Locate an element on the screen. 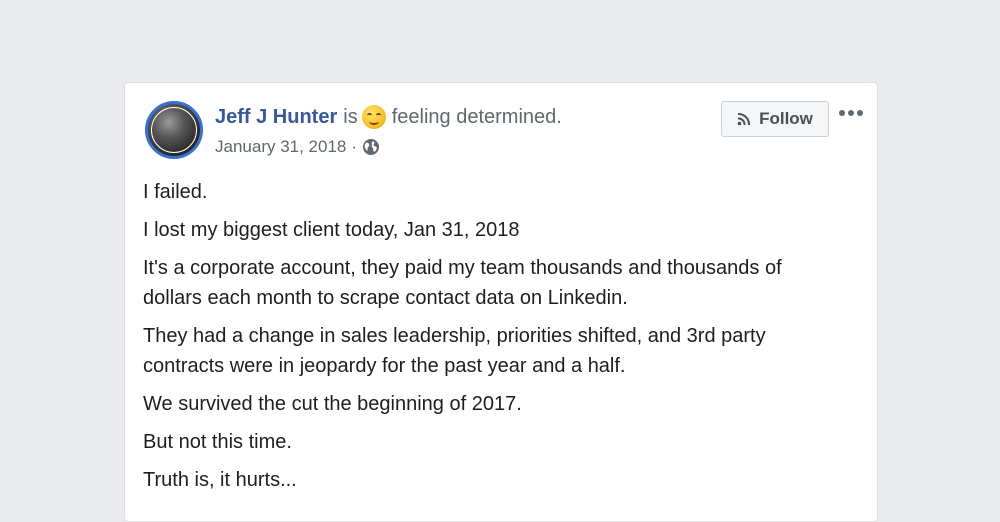 Image resolution: width=1000 pixels, height=522 pixels. author-name-link: Jeff J Hunter is located at coordinates (276, 117).